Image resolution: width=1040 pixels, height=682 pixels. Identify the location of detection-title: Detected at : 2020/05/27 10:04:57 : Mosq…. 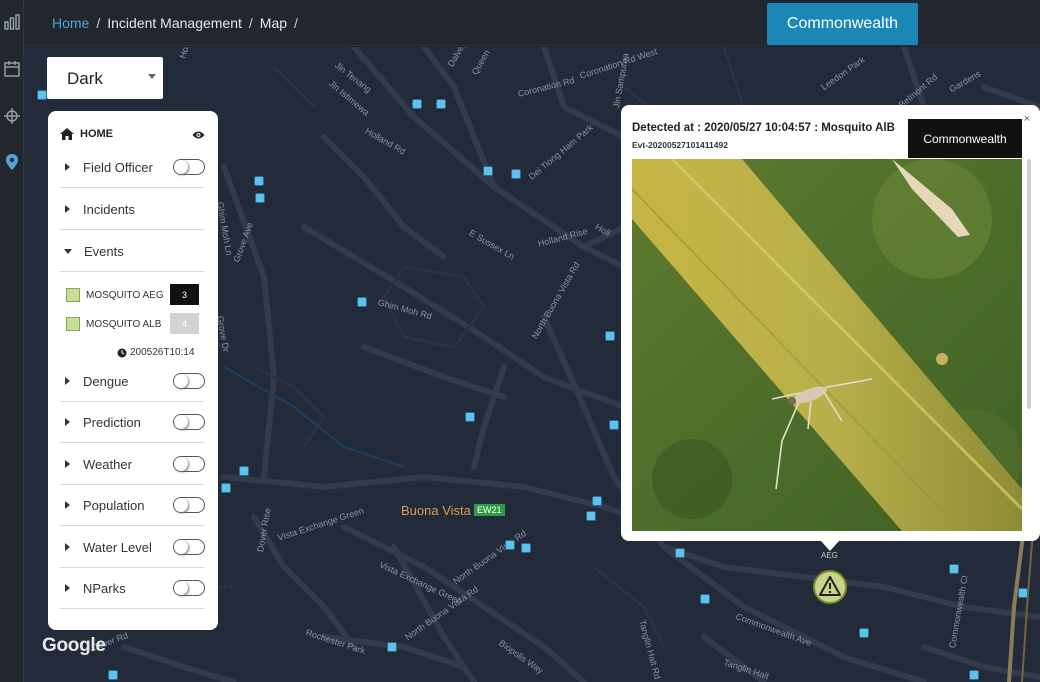
(763, 128).